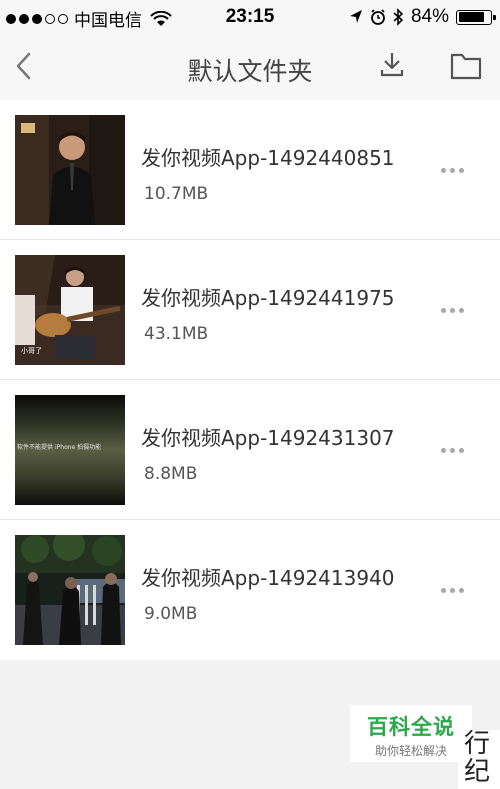 The height and width of the screenshot is (789, 500). I want to click on battery-level-fill, so click(471, 17).